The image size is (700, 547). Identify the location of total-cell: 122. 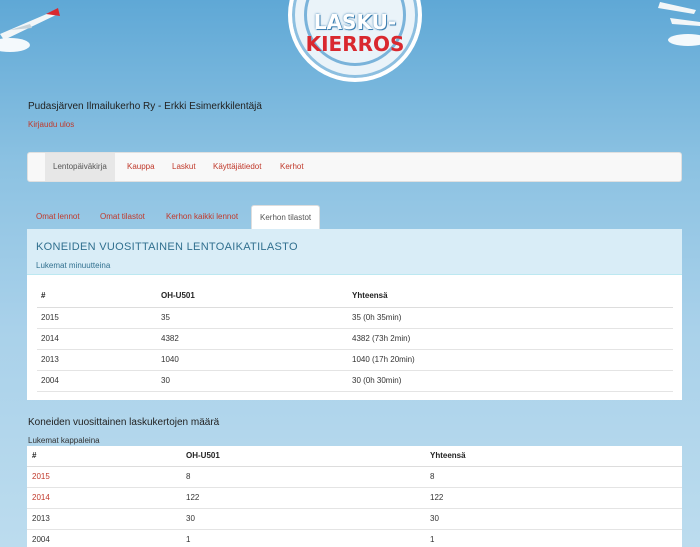
(553, 498).